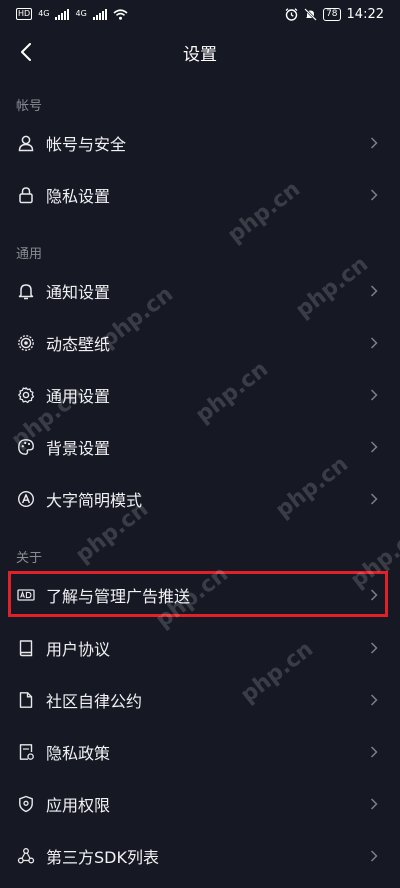  What do you see at coordinates (26, 195) in the screenshot?
I see `lock-icon` at bounding box center [26, 195].